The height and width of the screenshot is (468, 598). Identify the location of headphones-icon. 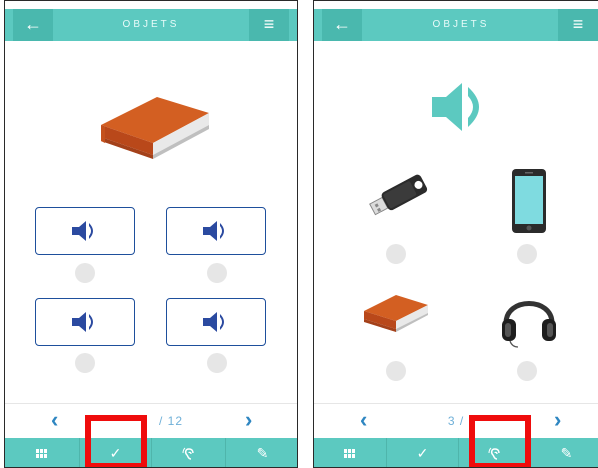
(529, 324).